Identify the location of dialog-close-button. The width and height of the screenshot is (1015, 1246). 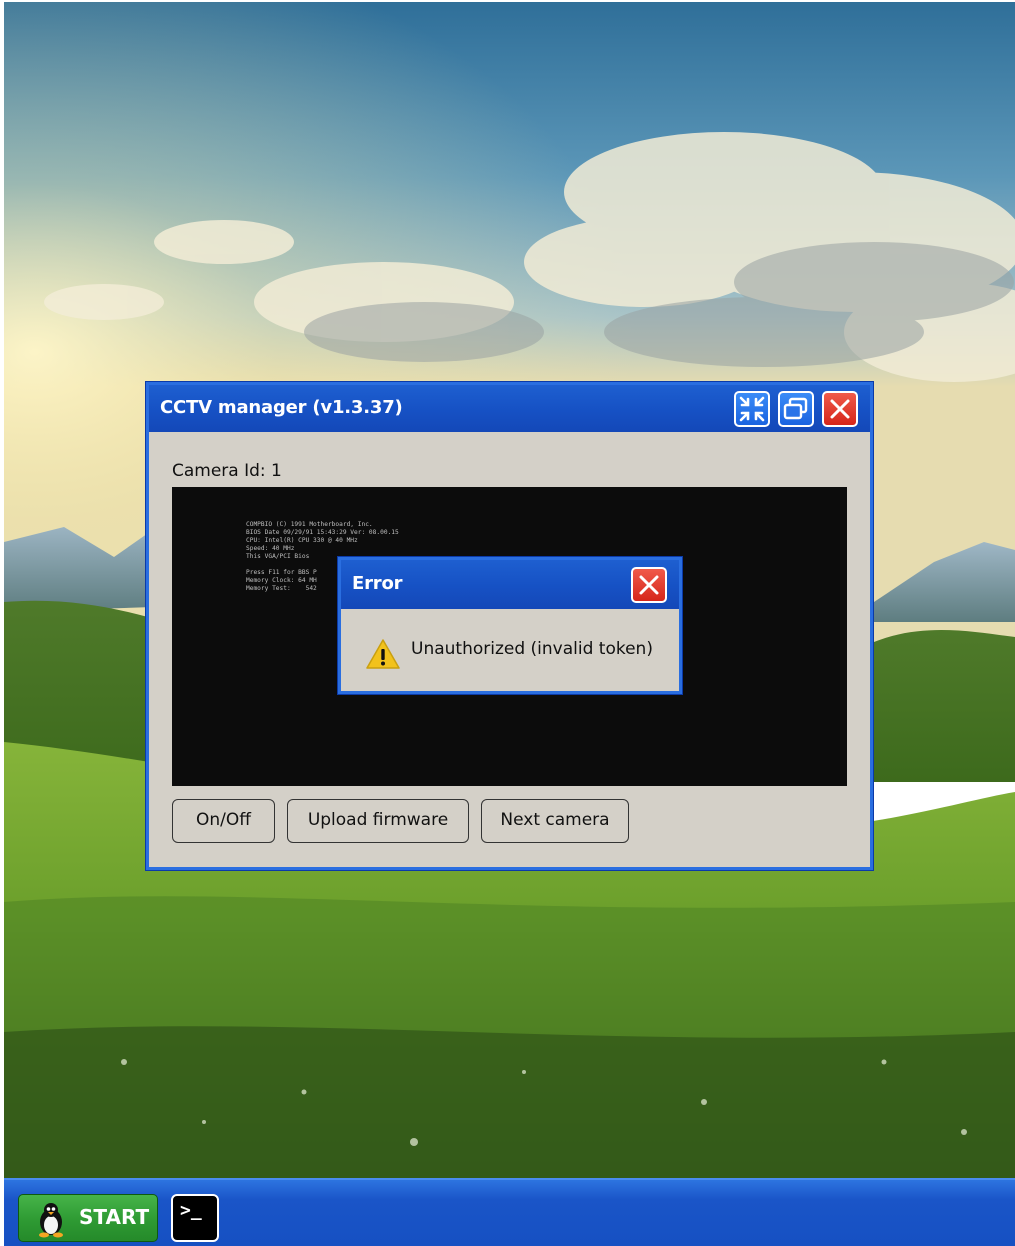
(649, 585).